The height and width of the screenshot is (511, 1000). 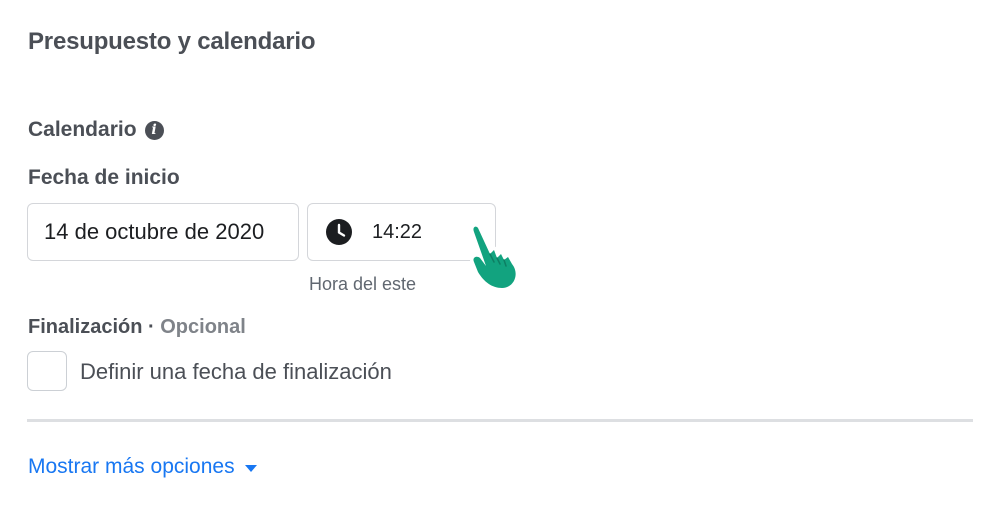 What do you see at coordinates (363, 284) in the screenshot?
I see `timezone-label: Hora del este` at bounding box center [363, 284].